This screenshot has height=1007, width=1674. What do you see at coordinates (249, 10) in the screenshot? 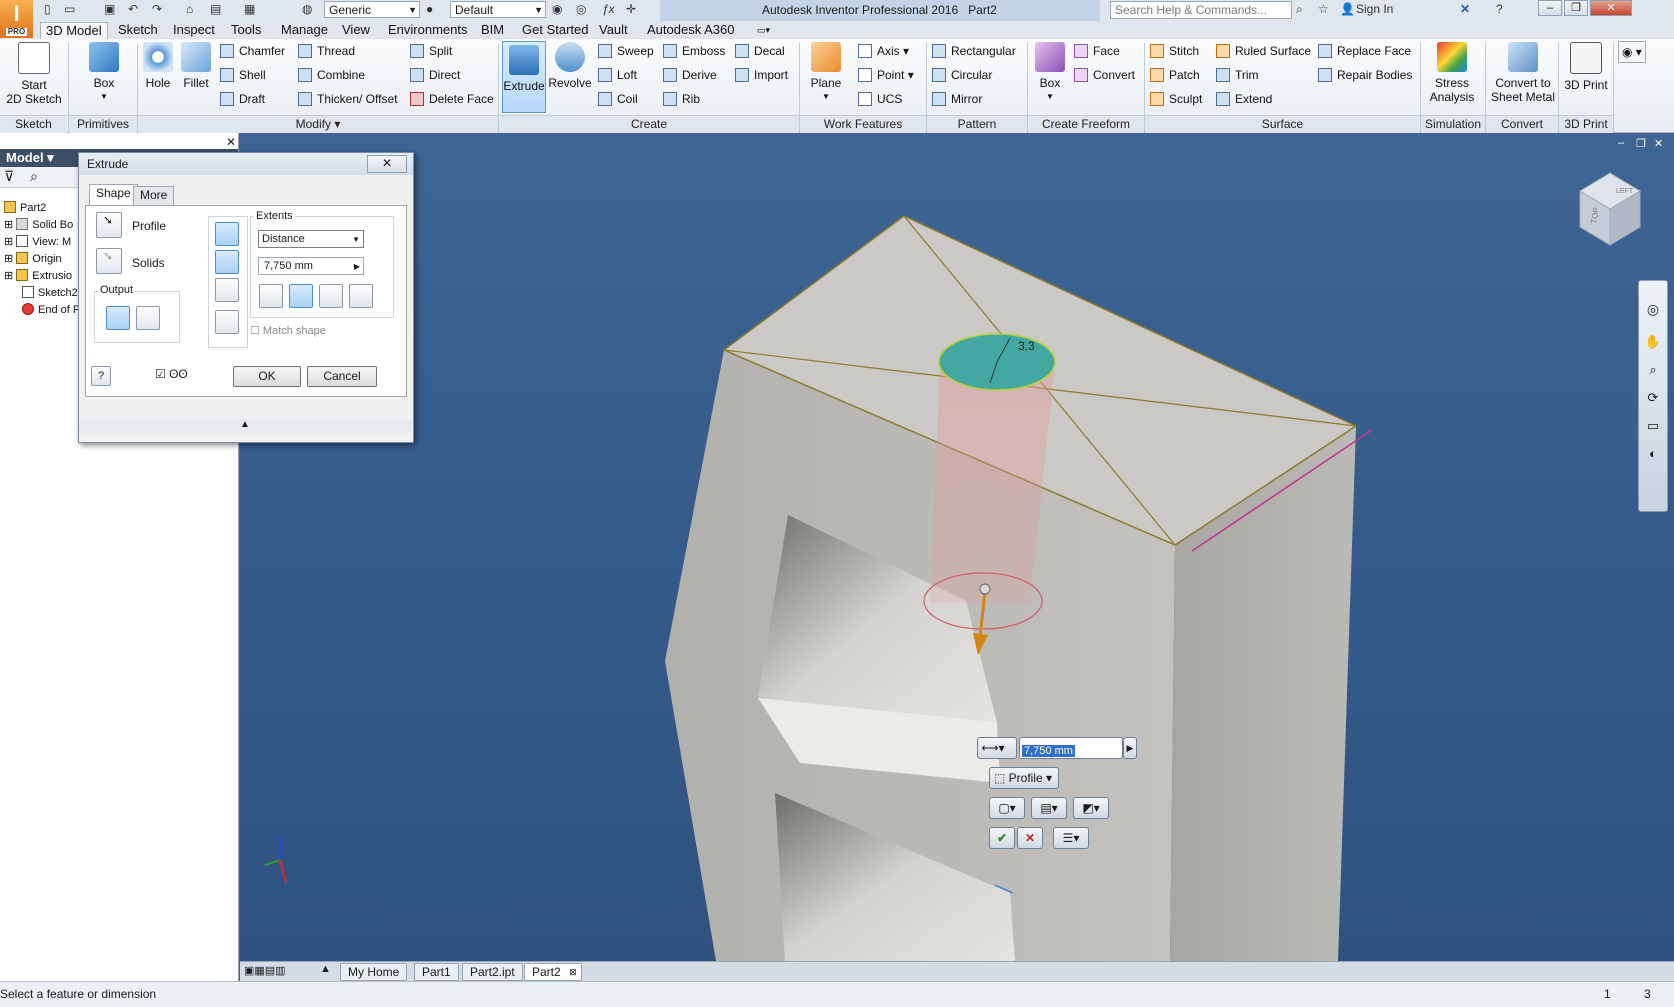
I see `select-icon: ▦` at bounding box center [249, 10].